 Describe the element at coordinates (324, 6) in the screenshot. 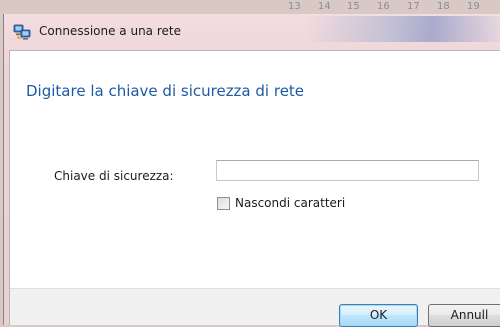

I see `background-calendar-day: 14` at that location.